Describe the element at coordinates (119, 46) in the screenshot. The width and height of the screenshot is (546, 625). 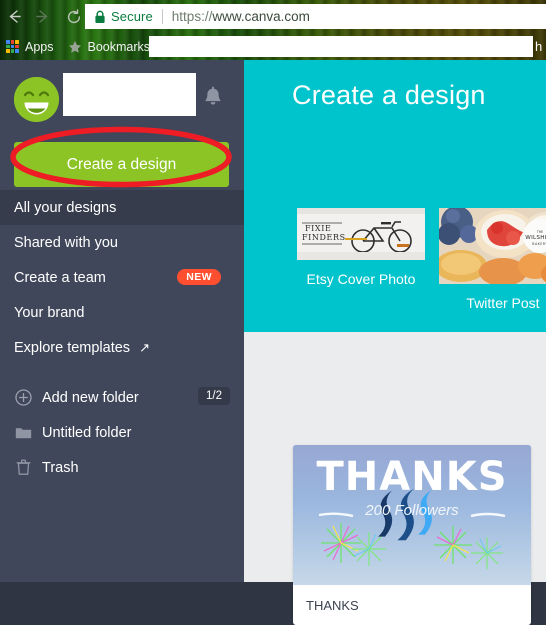
I see `bookmarks-label: Bookmarks` at that location.